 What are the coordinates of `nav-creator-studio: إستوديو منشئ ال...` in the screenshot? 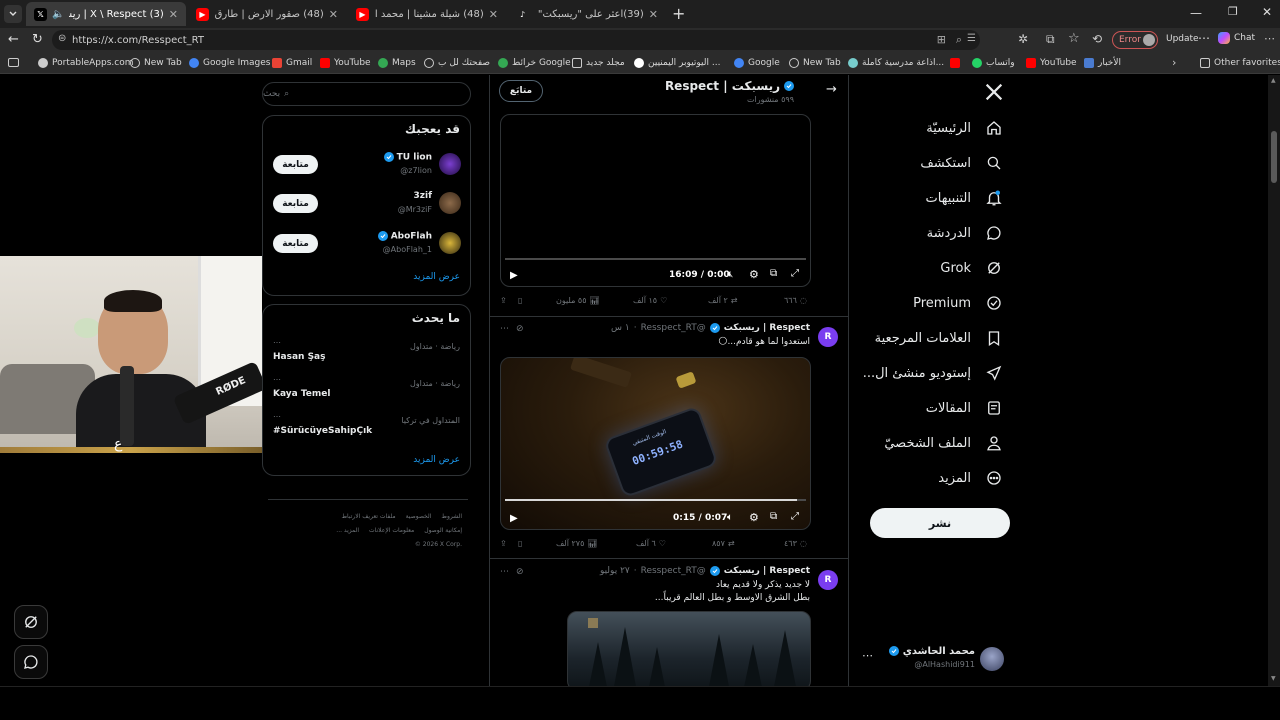 It's located at (933, 373).